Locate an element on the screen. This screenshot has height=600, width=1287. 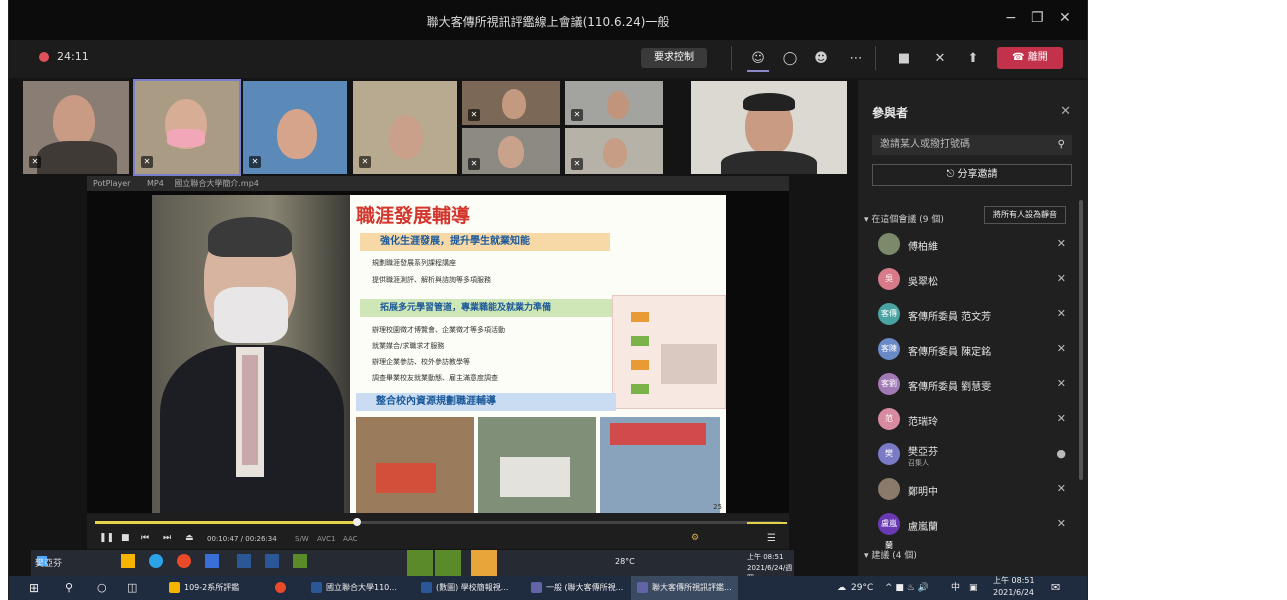
in-meeting-section: ▾ 在這個會議 (9 個) is located at coordinates (904, 218).